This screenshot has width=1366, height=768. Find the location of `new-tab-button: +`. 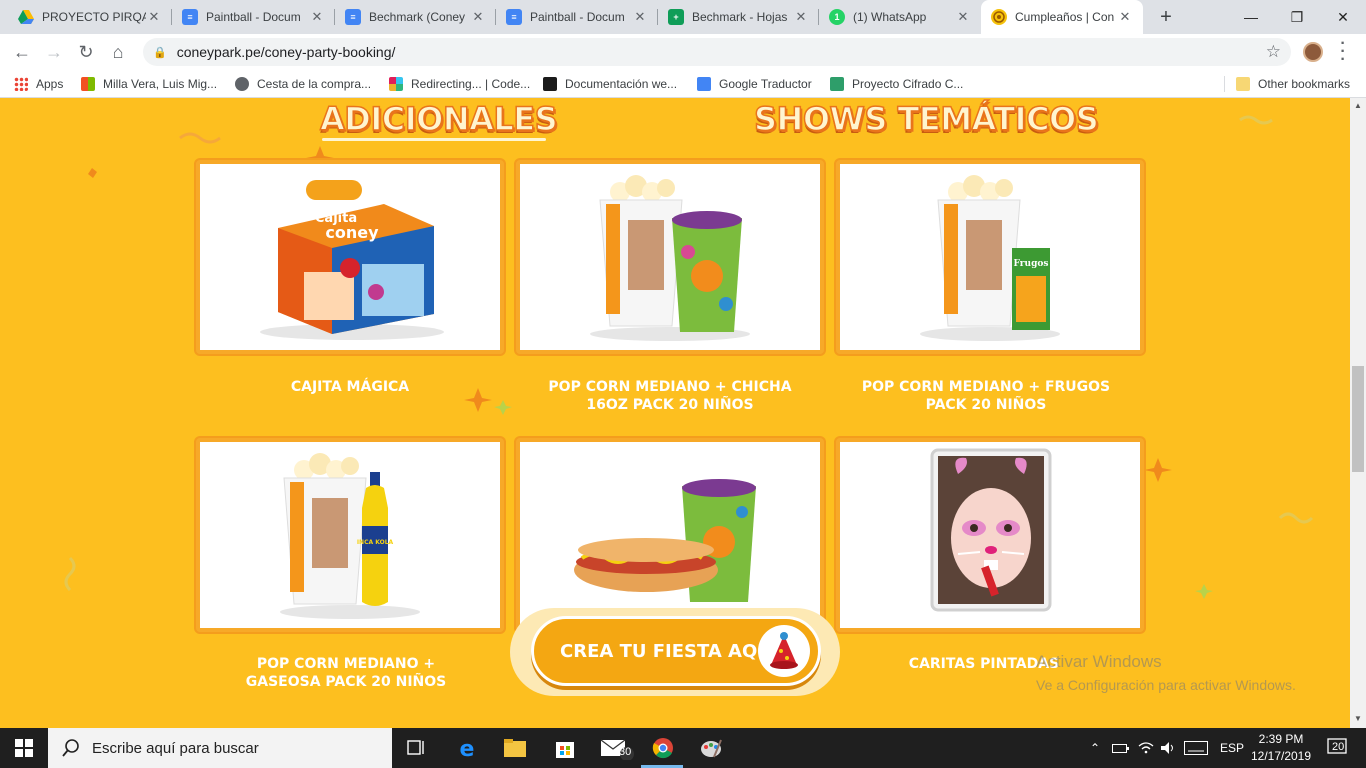

new-tab-button: + is located at coordinates (1166, 17).